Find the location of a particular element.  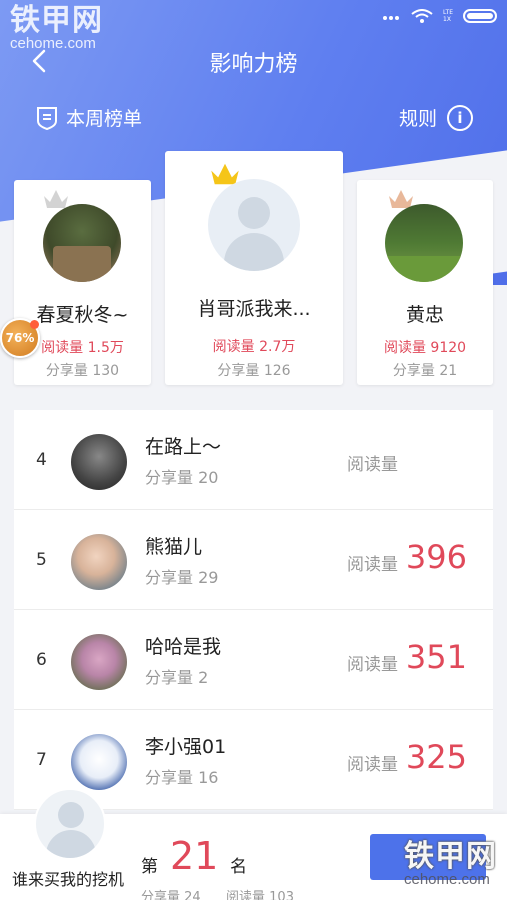

rank-number: 5 is located at coordinates (41, 560).